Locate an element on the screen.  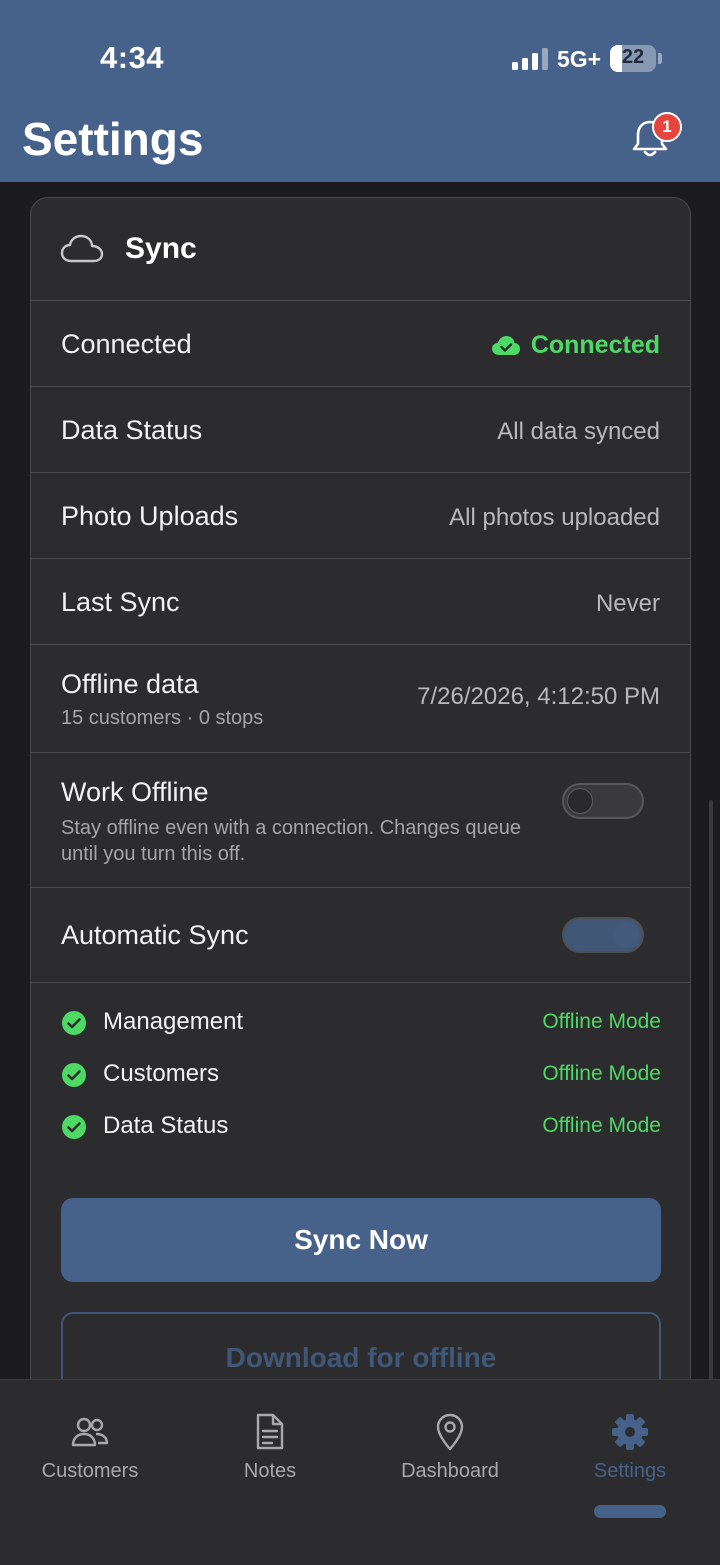
tab-dashboard: Dashboard is located at coordinates (450, 1440).